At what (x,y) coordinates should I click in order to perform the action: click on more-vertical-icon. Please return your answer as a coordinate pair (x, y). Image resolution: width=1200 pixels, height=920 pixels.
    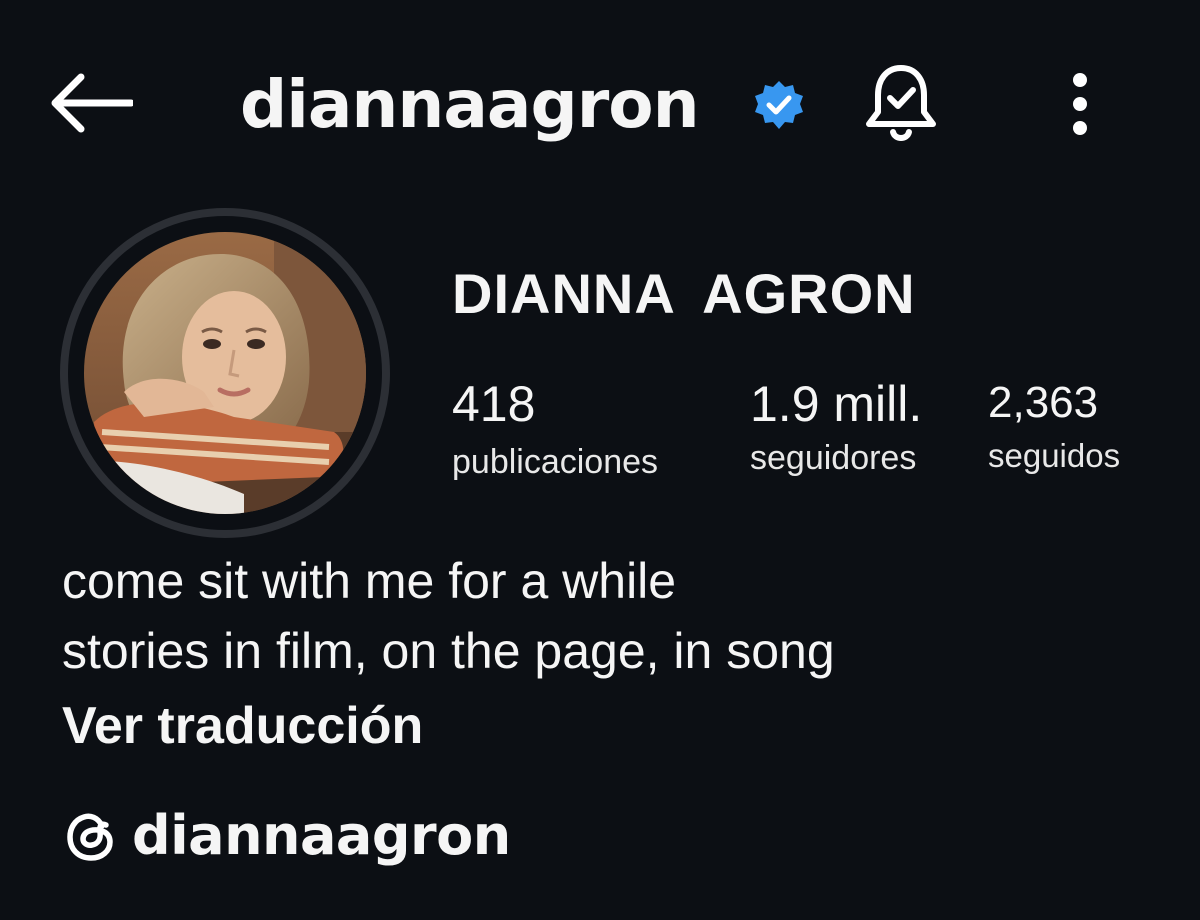
    Looking at the image, I should click on (1080, 104).